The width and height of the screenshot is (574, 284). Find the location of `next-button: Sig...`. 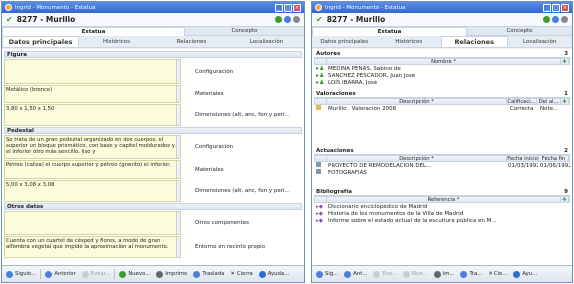

next-button: Sig... is located at coordinates (327, 274).